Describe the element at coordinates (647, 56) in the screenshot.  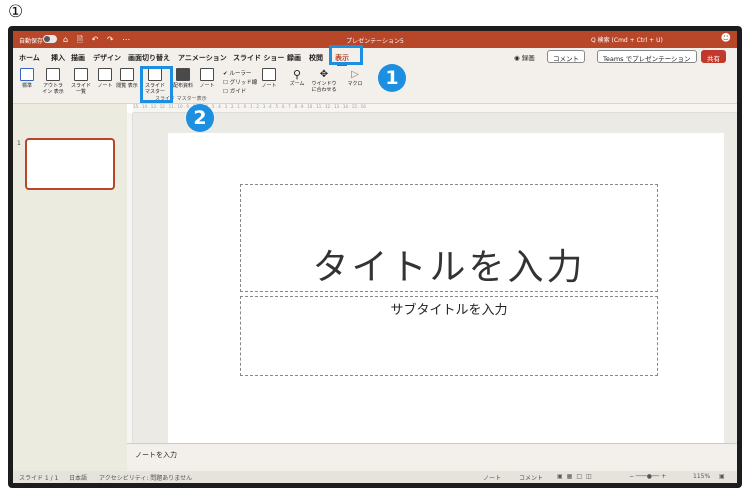
I see `teams-present-button: Teams でプレゼンテーション` at that location.